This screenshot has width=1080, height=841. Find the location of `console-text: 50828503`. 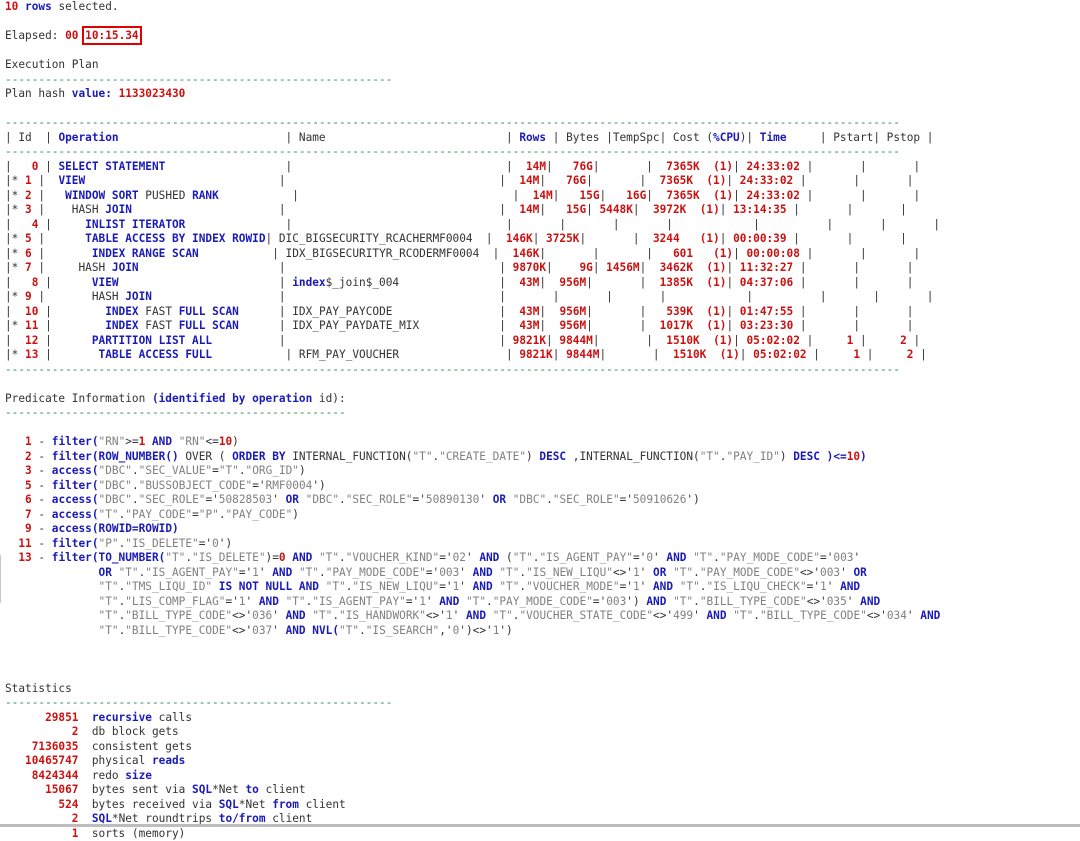

console-text: 50828503 is located at coordinates (245, 499).